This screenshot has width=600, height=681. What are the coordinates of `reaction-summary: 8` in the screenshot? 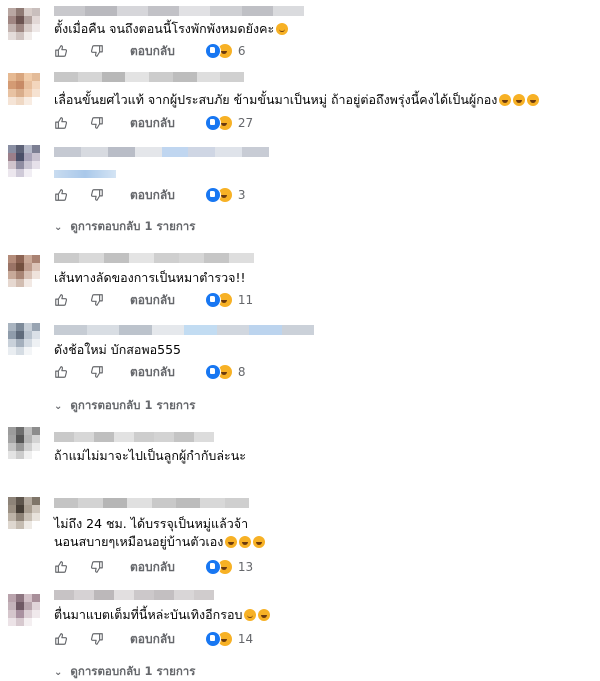 It's located at (225, 372).